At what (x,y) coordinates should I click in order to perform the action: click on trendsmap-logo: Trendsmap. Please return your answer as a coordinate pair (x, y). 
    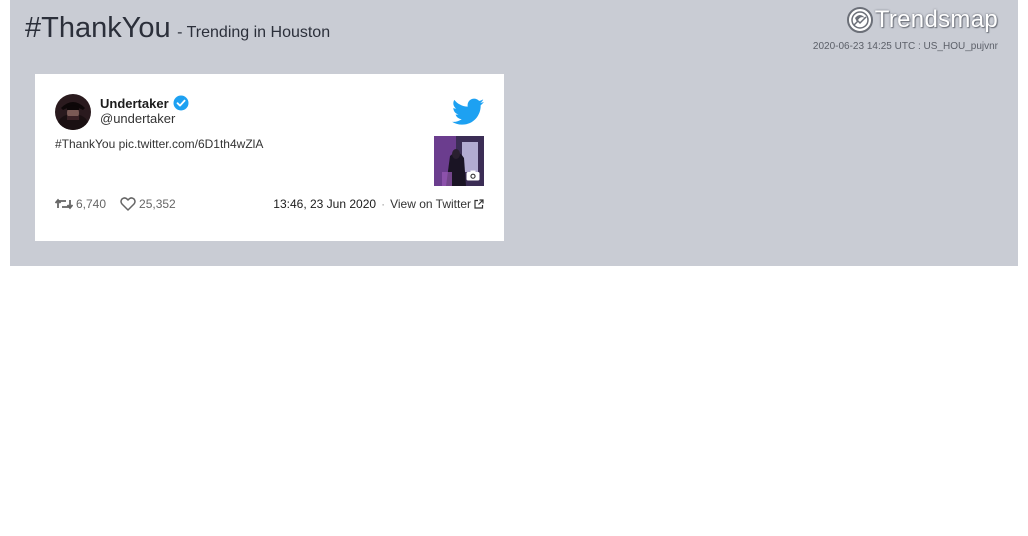
    Looking at the image, I should click on (922, 20).